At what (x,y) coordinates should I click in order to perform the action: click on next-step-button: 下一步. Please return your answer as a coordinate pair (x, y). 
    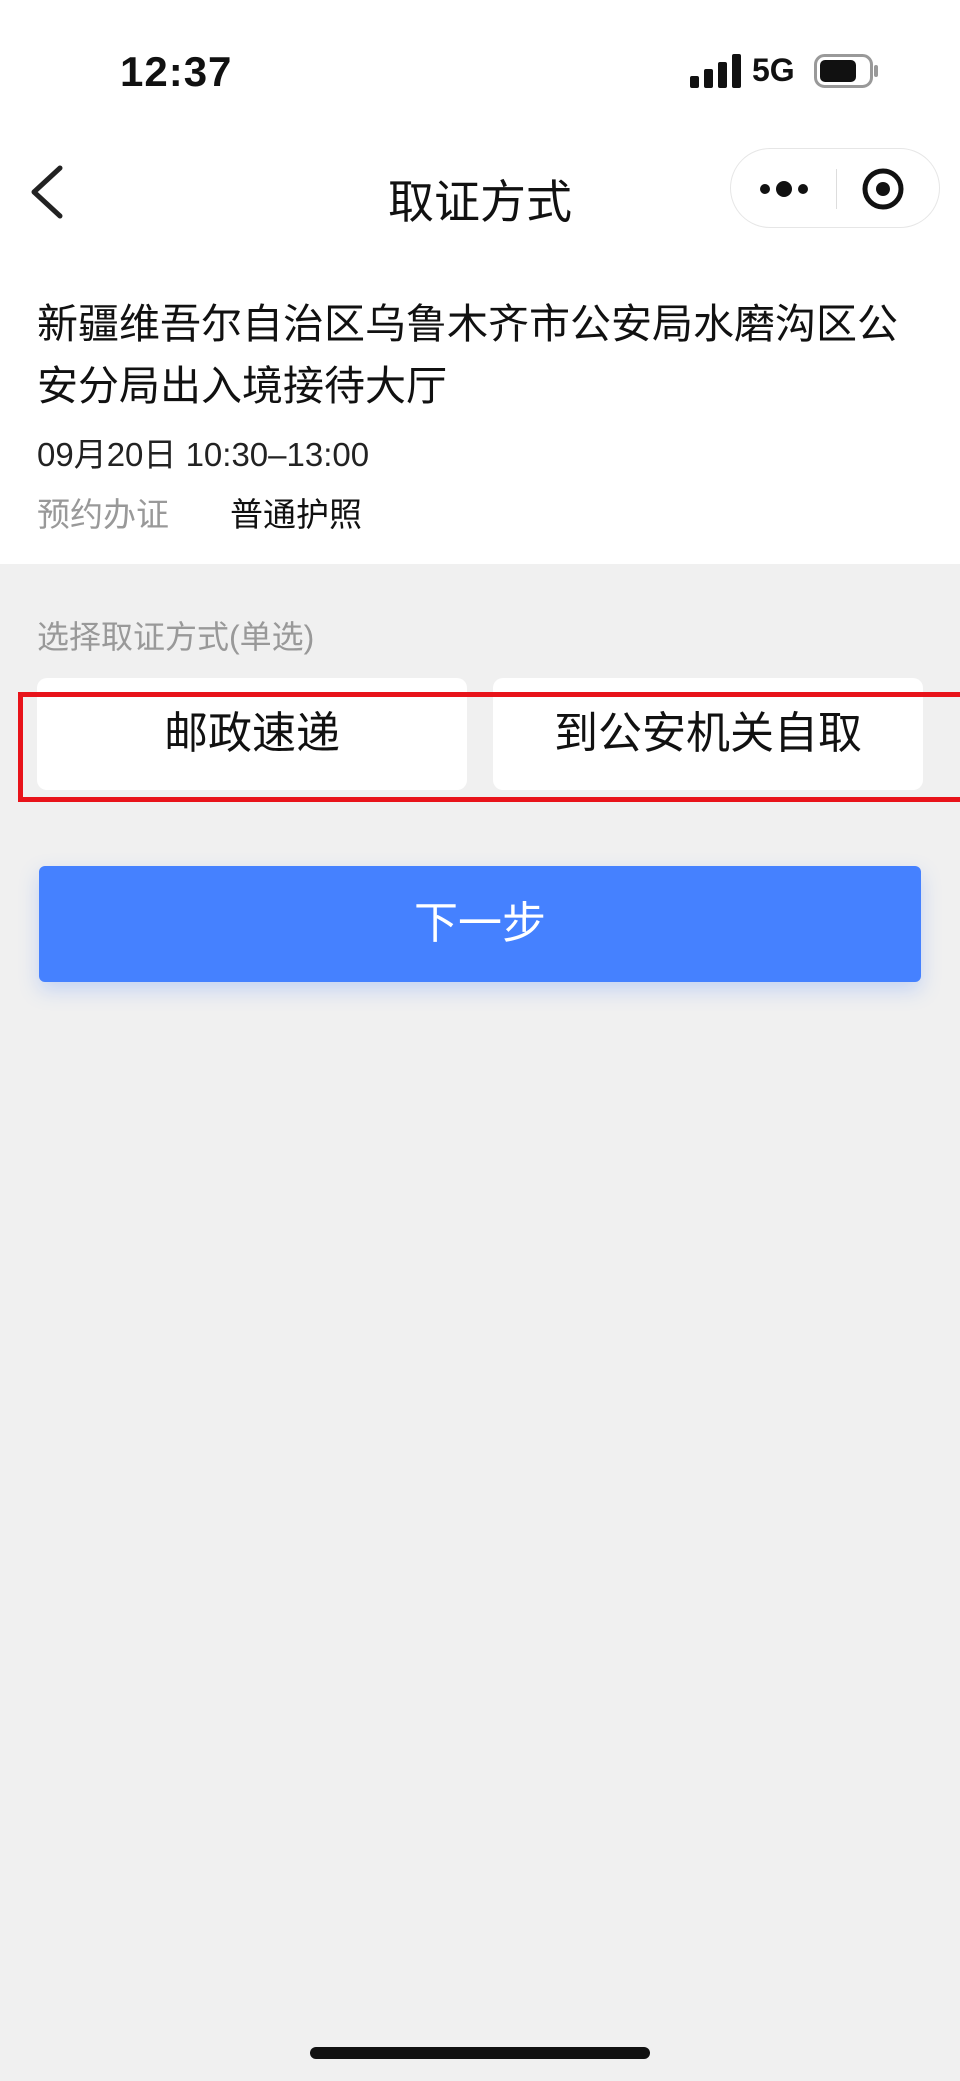
    Looking at the image, I should click on (480, 924).